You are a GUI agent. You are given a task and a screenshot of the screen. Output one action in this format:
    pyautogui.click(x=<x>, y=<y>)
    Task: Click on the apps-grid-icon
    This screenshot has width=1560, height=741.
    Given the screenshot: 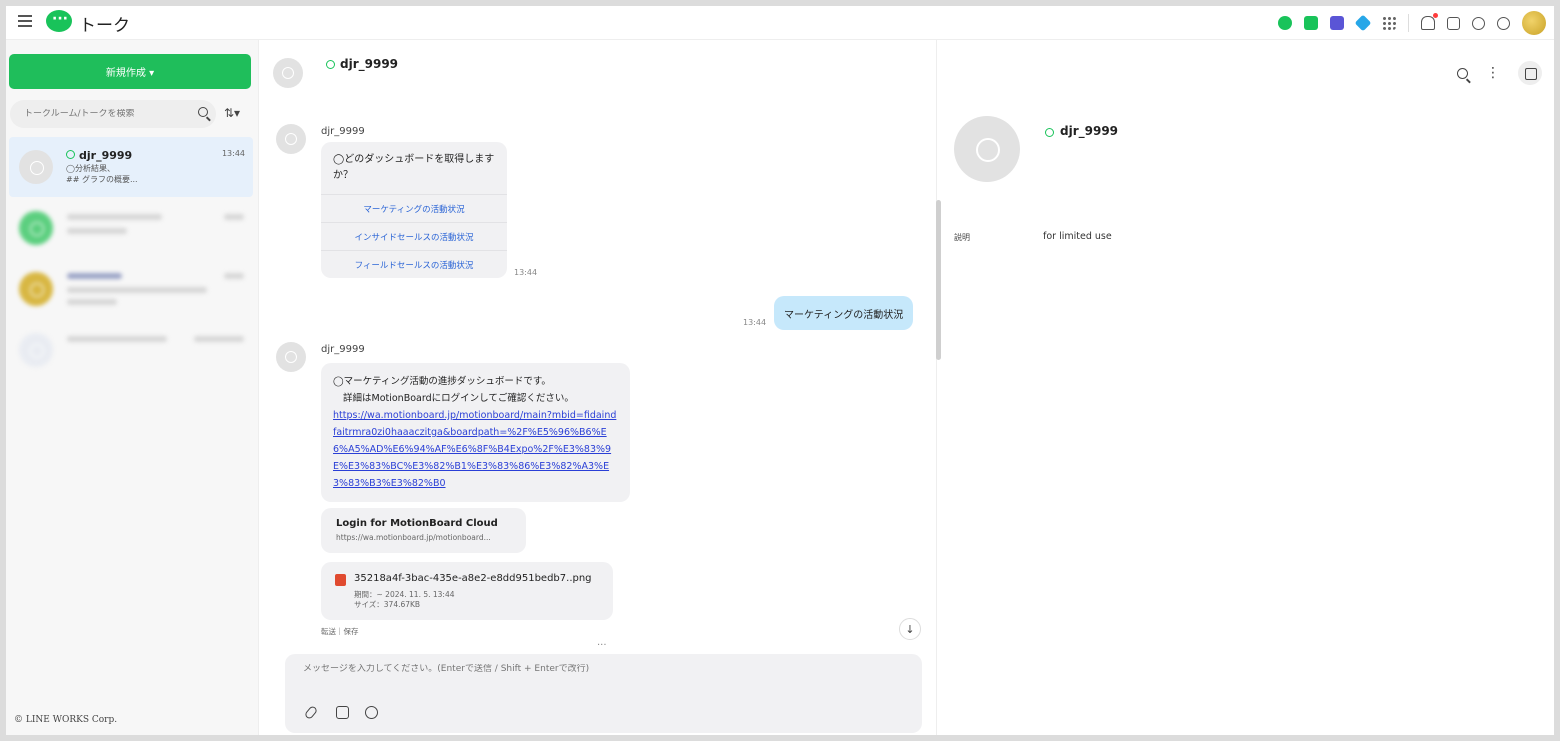 What is the action you would take?
    pyautogui.click(x=1389, y=23)
    